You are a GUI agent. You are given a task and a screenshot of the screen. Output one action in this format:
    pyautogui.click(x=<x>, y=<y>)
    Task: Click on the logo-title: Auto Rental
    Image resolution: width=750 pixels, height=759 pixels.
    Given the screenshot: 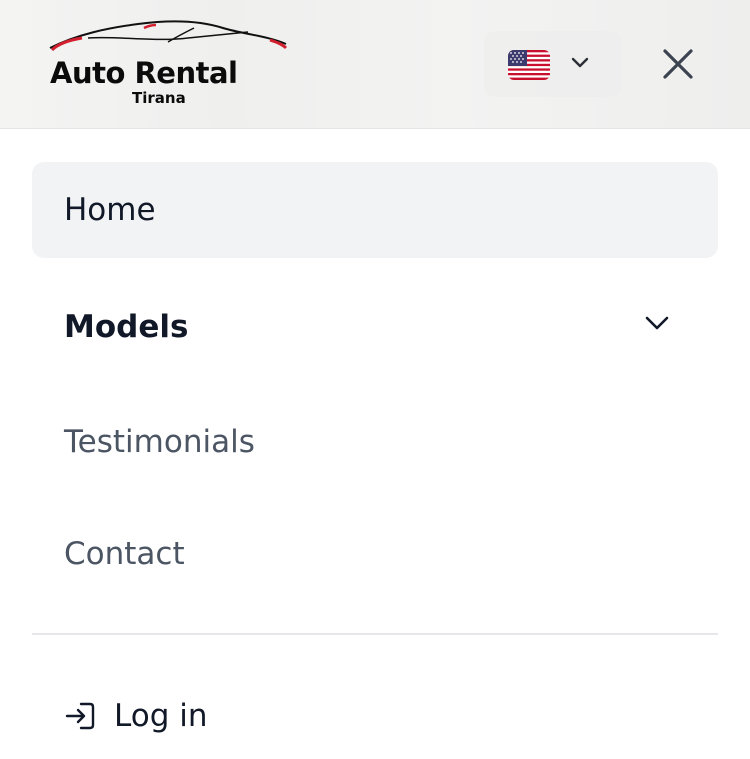 What is the action you would take?
    pyautogui.click(x=144, y=73)
    